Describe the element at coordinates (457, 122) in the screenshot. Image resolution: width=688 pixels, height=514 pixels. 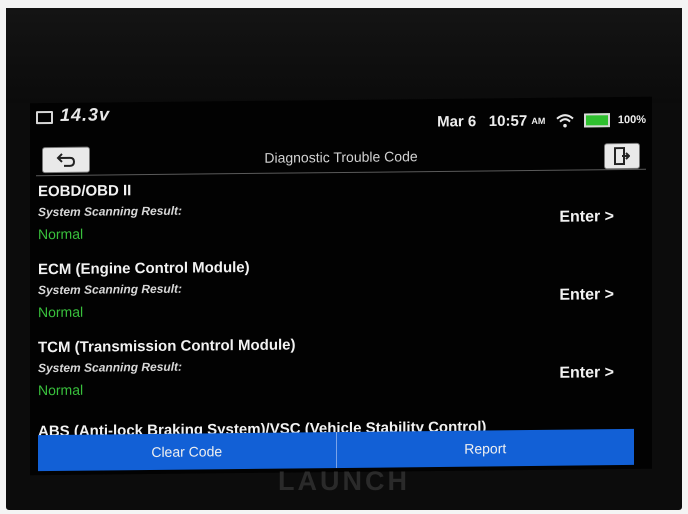
I see `date: Mar 6` at that location.